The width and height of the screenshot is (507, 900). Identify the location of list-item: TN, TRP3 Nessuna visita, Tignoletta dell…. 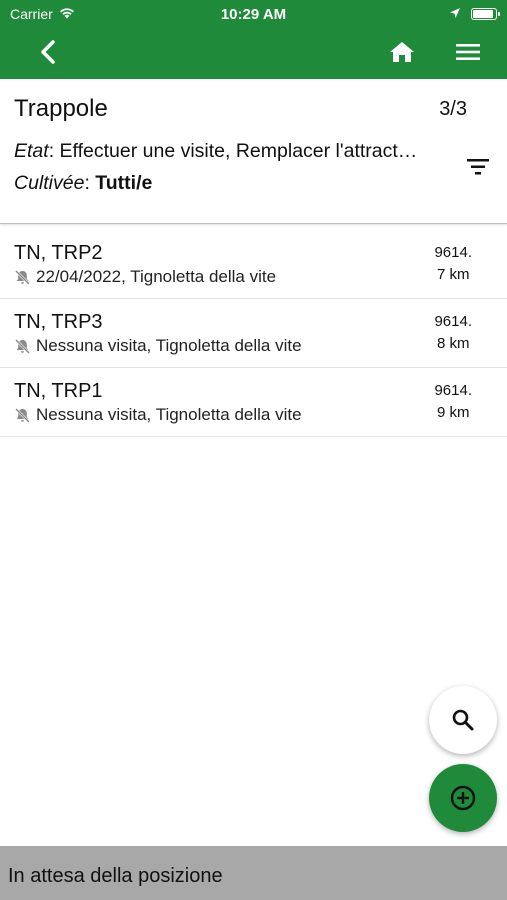
(253, 333).